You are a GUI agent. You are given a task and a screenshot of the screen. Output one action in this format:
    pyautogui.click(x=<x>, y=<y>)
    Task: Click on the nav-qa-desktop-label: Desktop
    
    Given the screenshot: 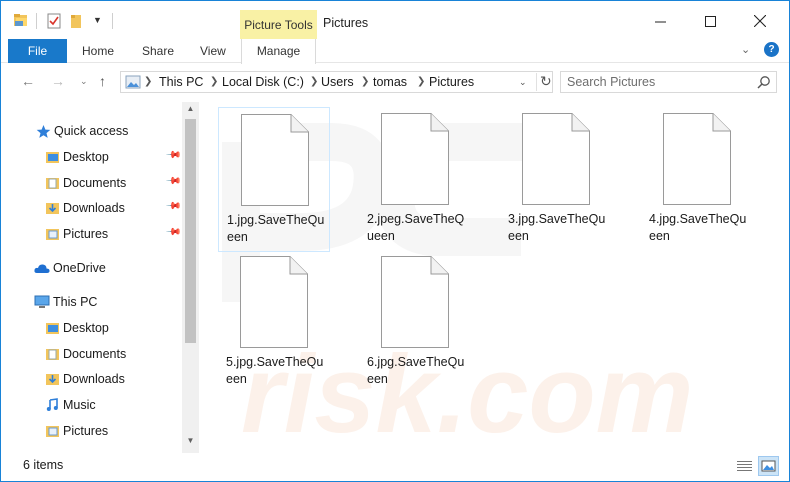 What is the action you would take?
    pyautogui.click(x=86, y=157)
    